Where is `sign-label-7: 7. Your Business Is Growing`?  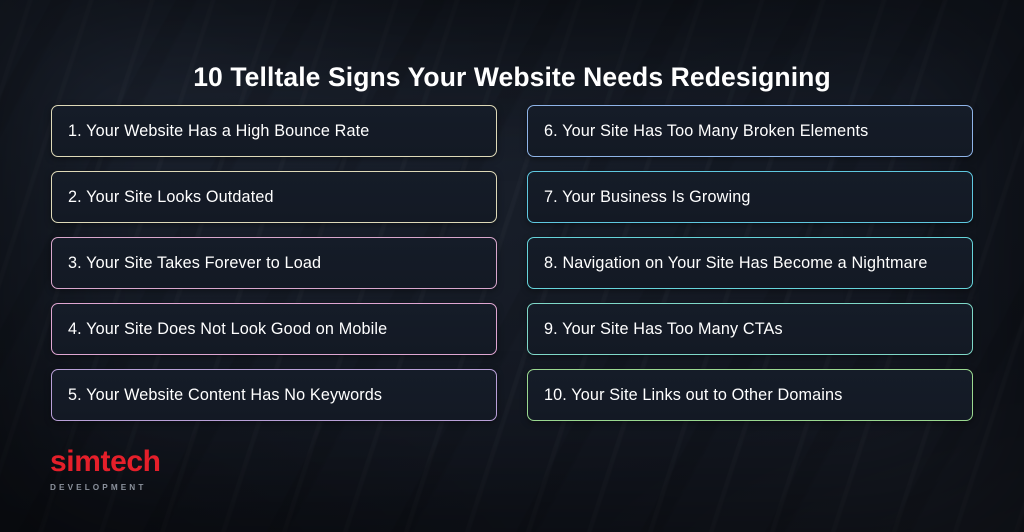 sign-label-7: 7. Your Business Is Growing is located at coordinates (647, 196).